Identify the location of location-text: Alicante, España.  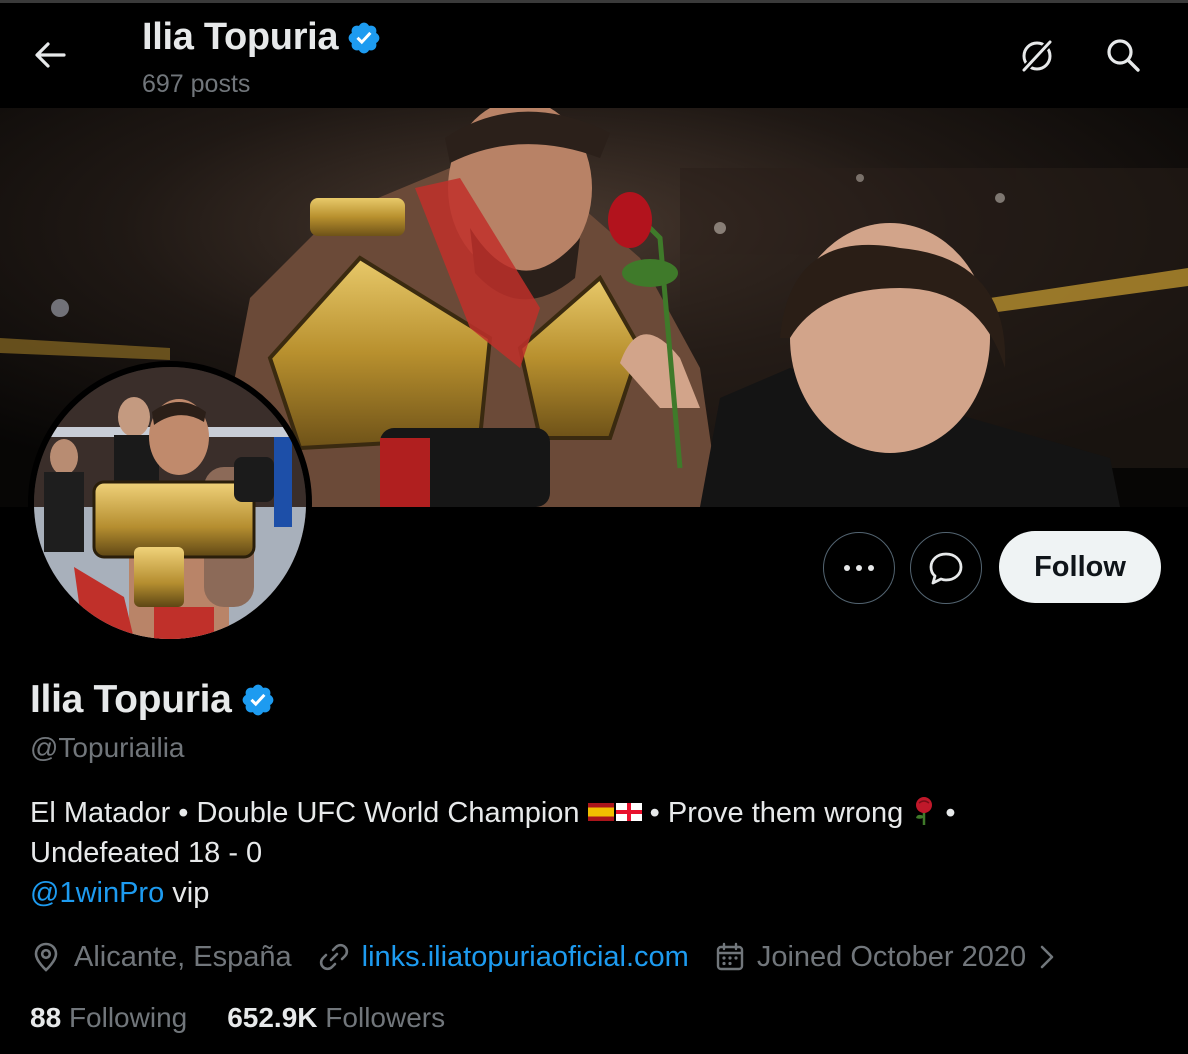
(183, 956).